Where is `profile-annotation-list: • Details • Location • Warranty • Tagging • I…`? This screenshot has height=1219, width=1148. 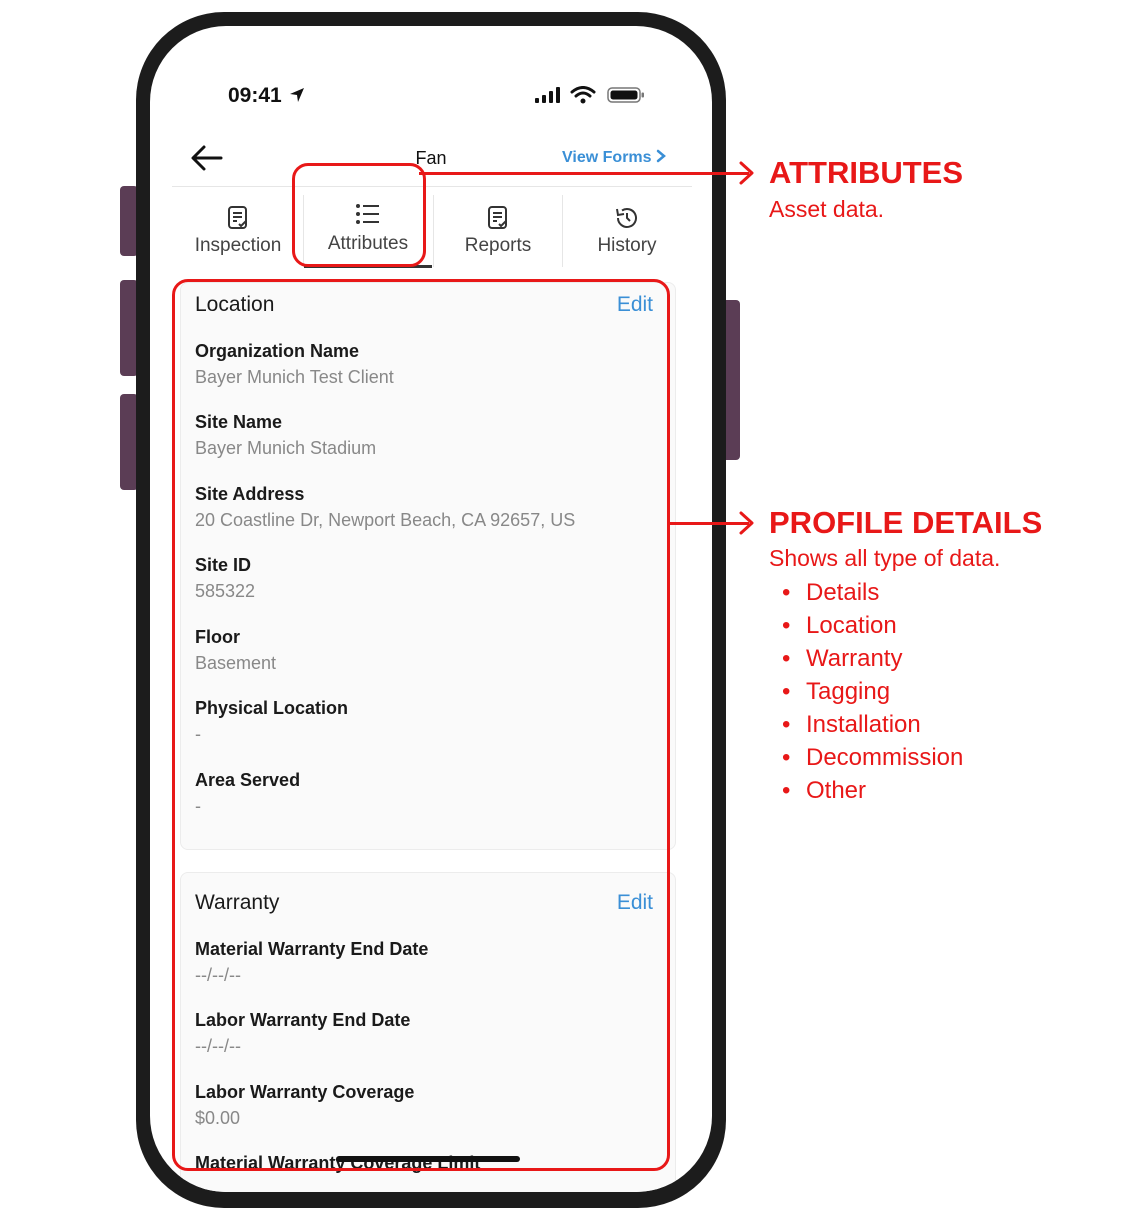
profile-annotation-list: • Details • Location • Warranty • Tagging • I… is located at coordinates (872, 691).